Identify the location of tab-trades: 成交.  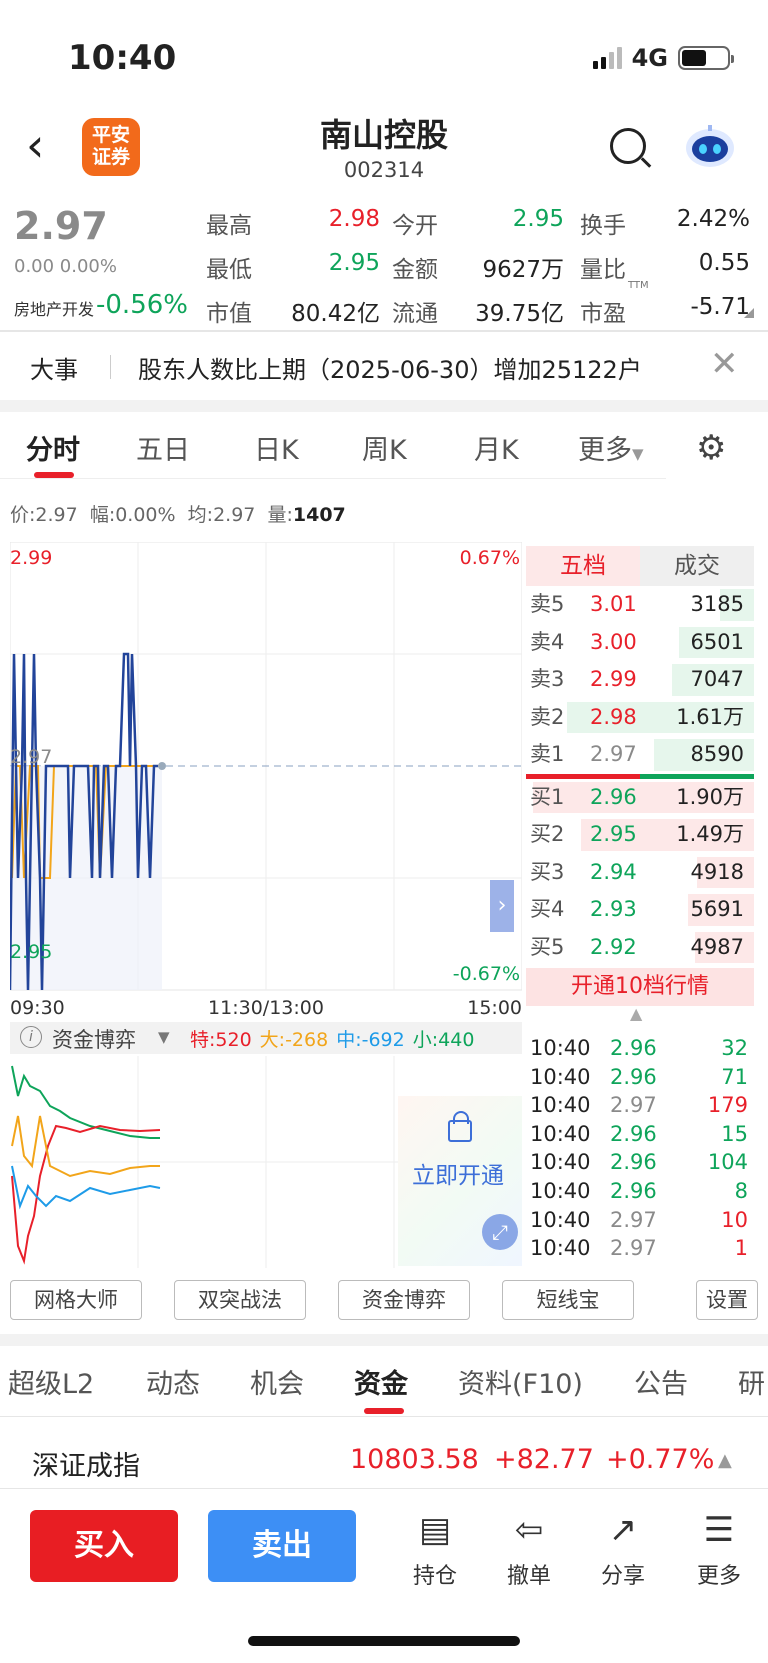
(697, 566).